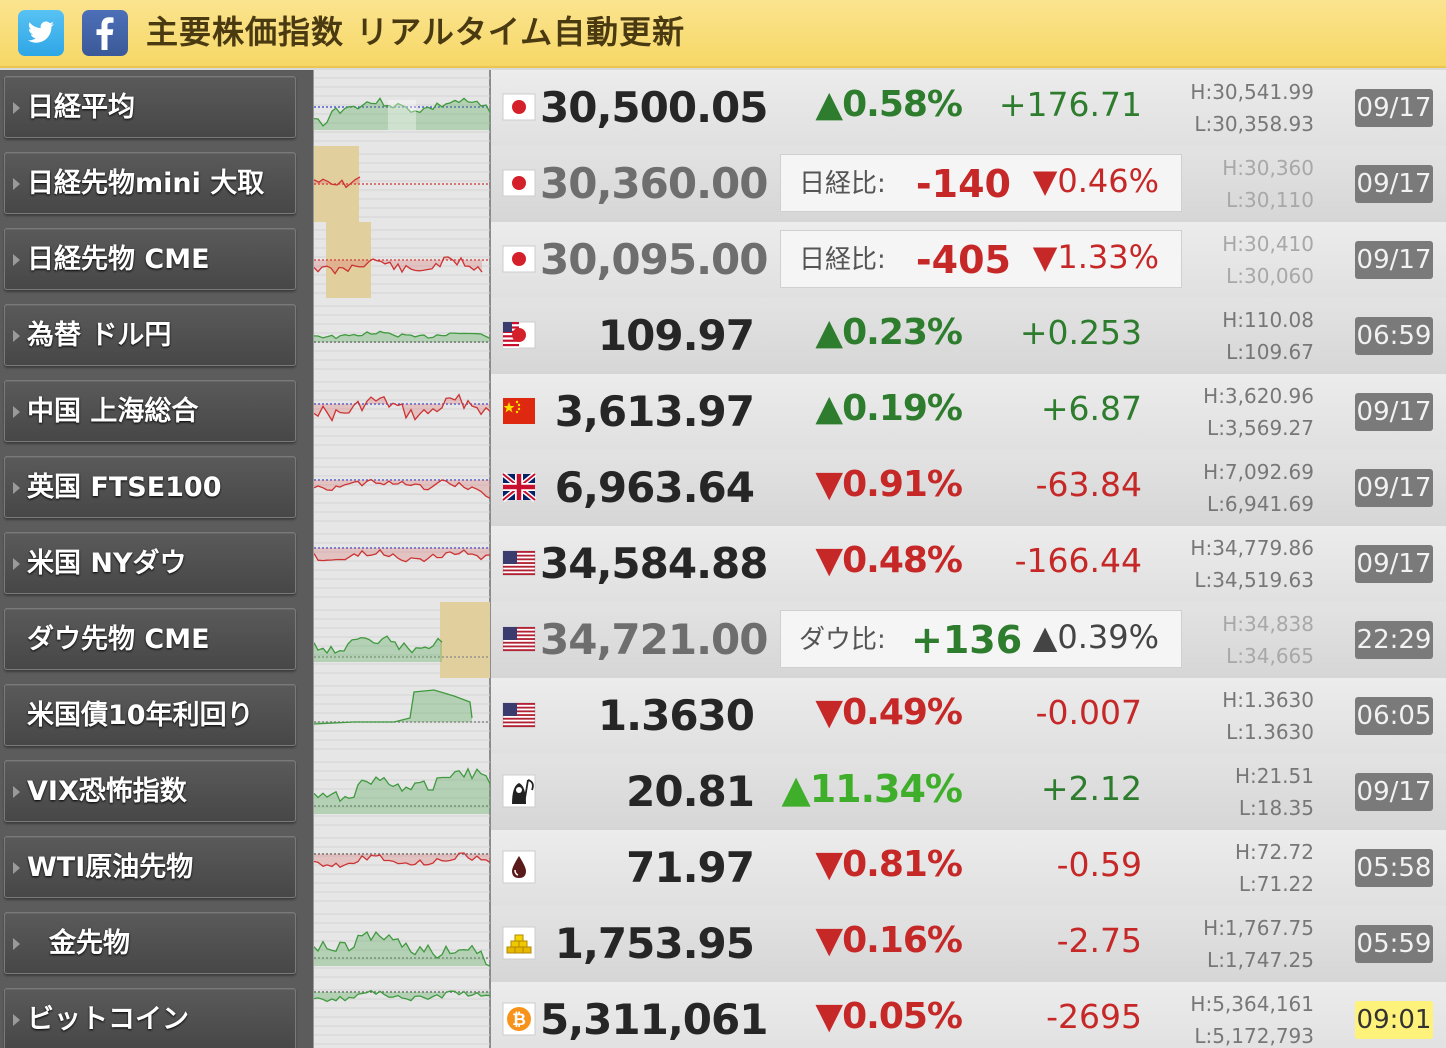 This screenshot has width=1446, height=1048. Describe the element at coordinates (1094, 1016) in the screenshot. I see `change-value: -2695` at that location.